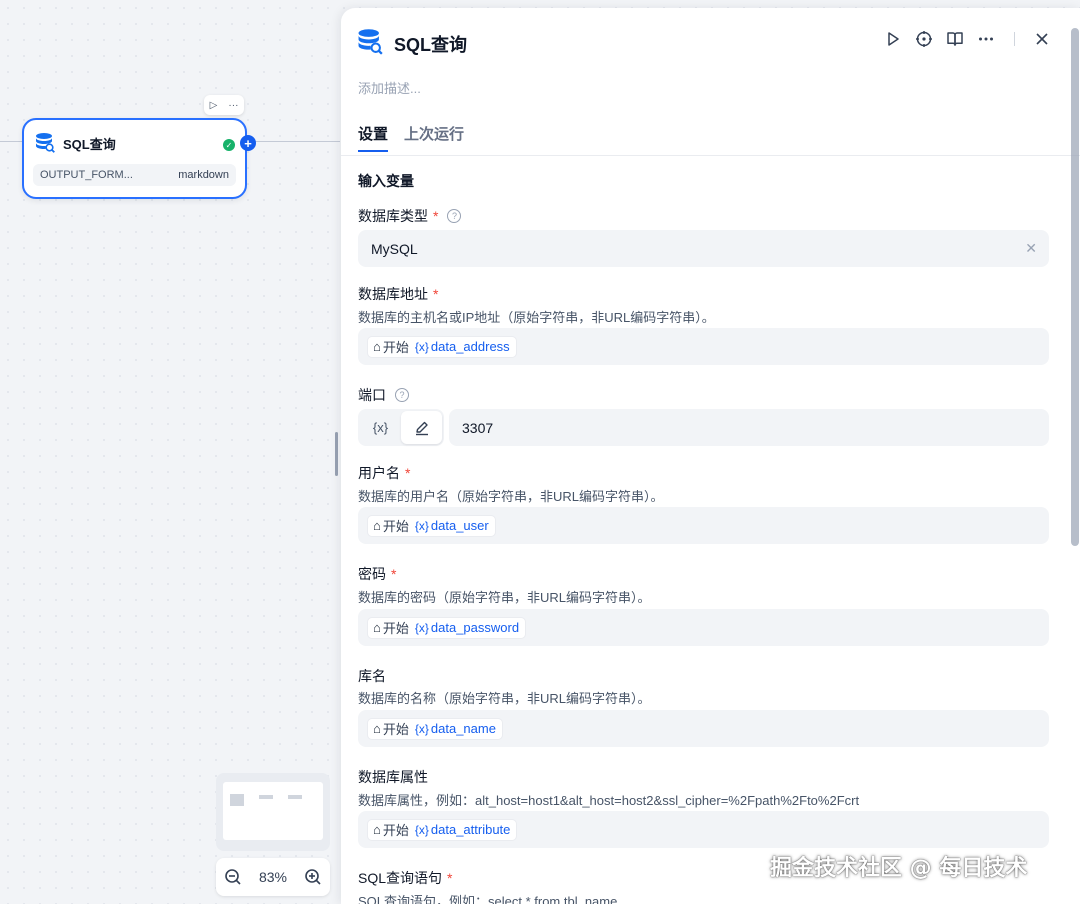 Image resolution: width=1080 pixels, height=904 pixels. Describe the element at coordinates (229, 145) in the screenshot. I see `success-check-icon: ✓` at that location.